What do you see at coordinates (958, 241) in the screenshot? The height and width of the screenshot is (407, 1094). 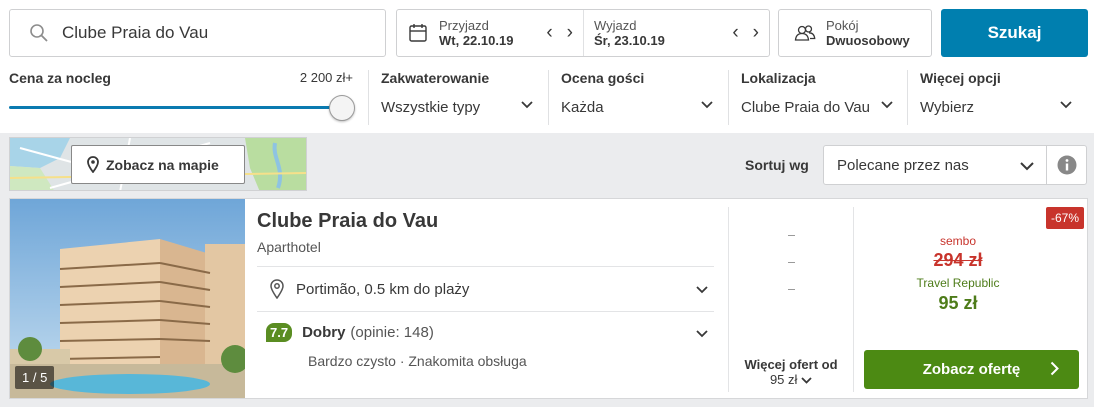 I see `offer-source: sembo` at bounding box center [958, 241].